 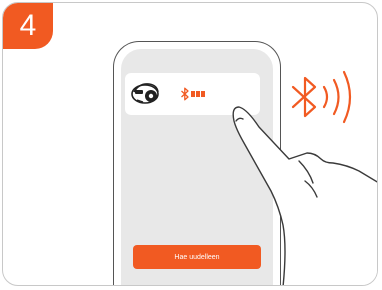 What do you see at coordinates (321, 97) in the screenshot?
I see `bluetooth-signal-icon` at bounding box center [321, 97].